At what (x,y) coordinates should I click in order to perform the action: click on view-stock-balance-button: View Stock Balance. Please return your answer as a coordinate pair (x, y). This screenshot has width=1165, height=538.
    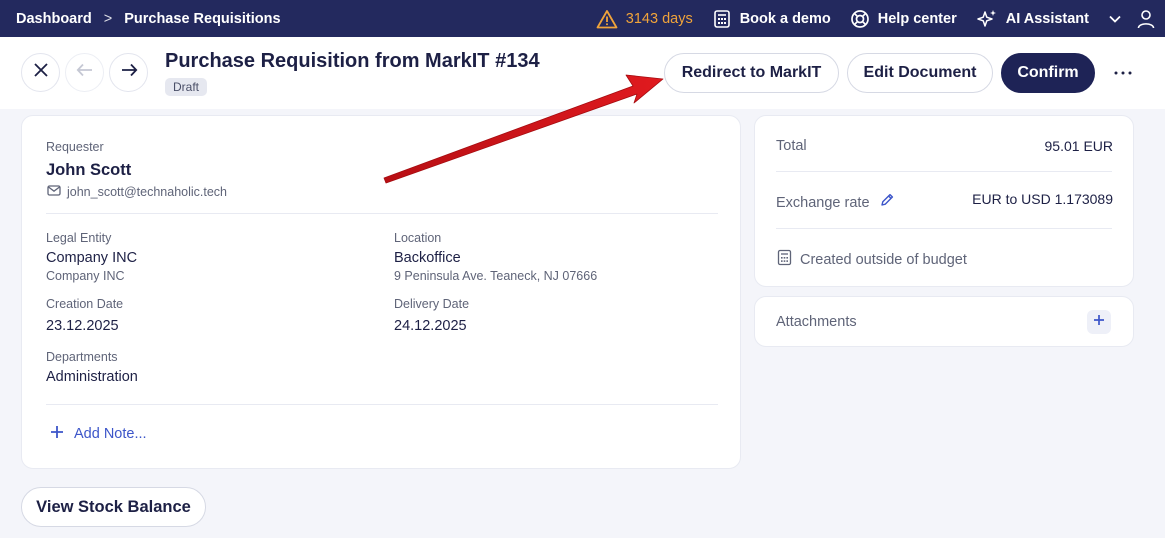
    Looking at the image, I should click on (113, 507).